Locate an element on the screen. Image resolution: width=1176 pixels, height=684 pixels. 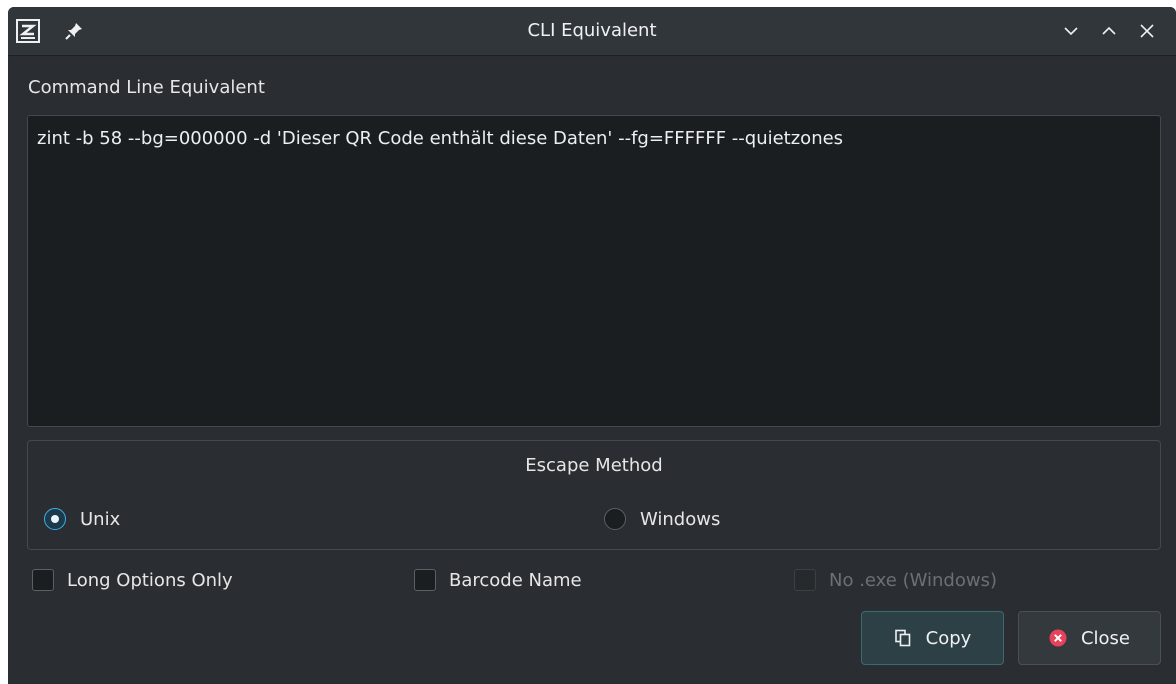
checkbox-long-options-only-box is located at coordinates (43, 580).